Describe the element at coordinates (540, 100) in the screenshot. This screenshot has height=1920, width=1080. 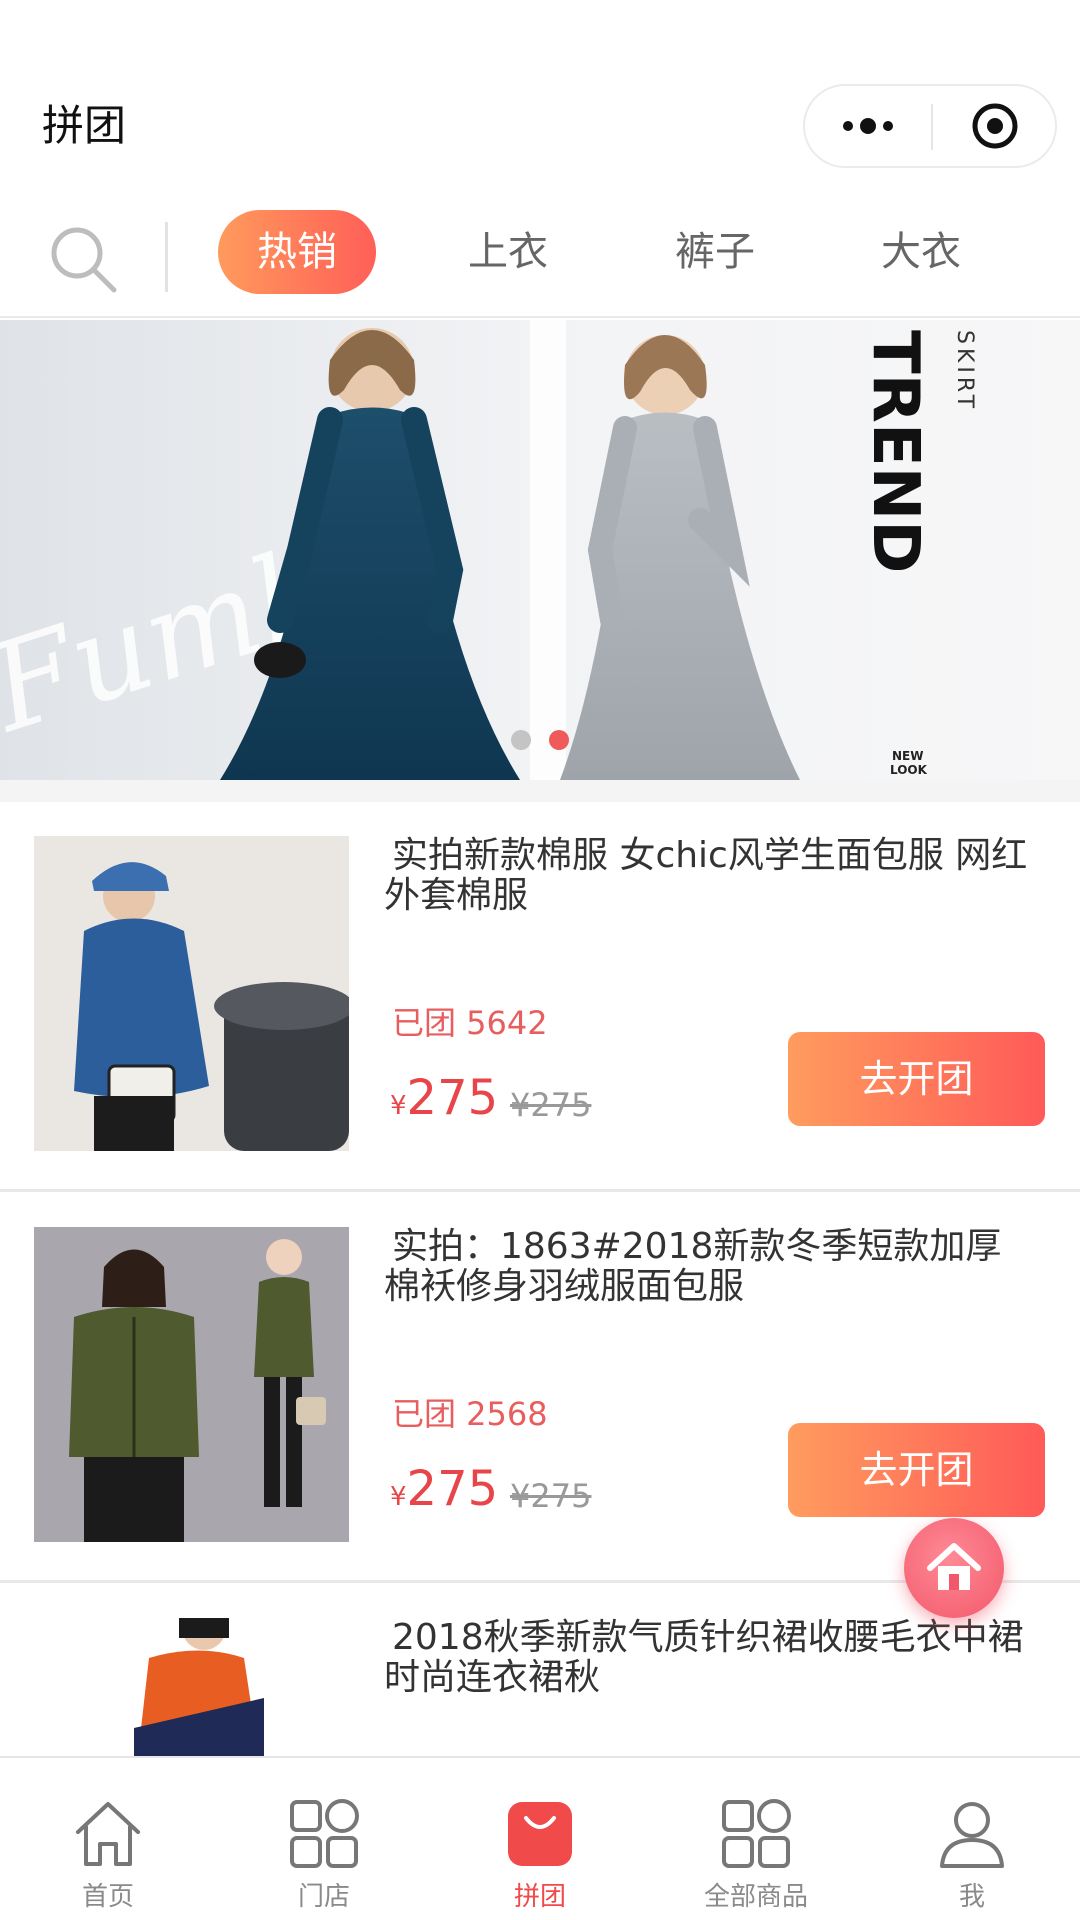
I see `header: 拼团` at that location.